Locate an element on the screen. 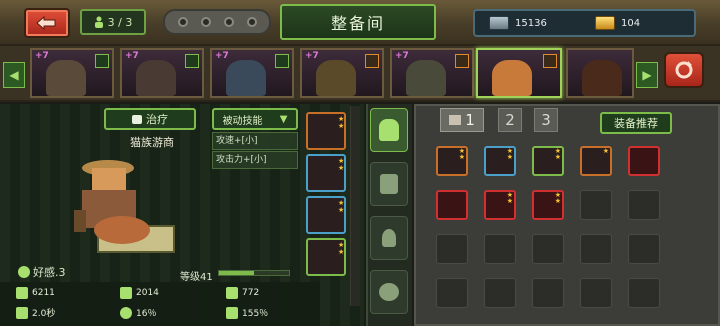 The height and width of the screenshot is (326, 720). person-icon is located at coordinates (98, 22).